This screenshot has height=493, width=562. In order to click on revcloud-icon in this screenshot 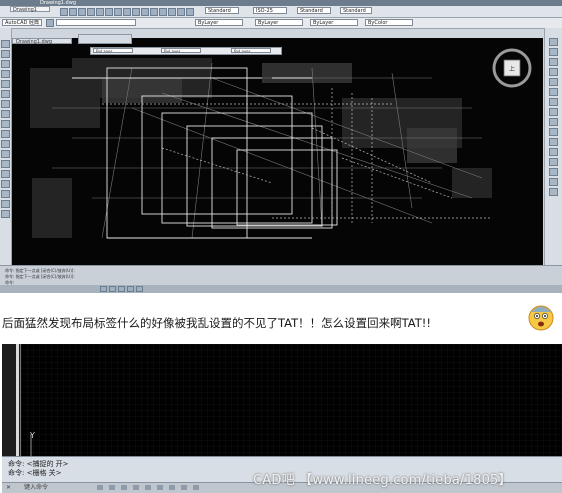, I will do `click(5, 114)`.